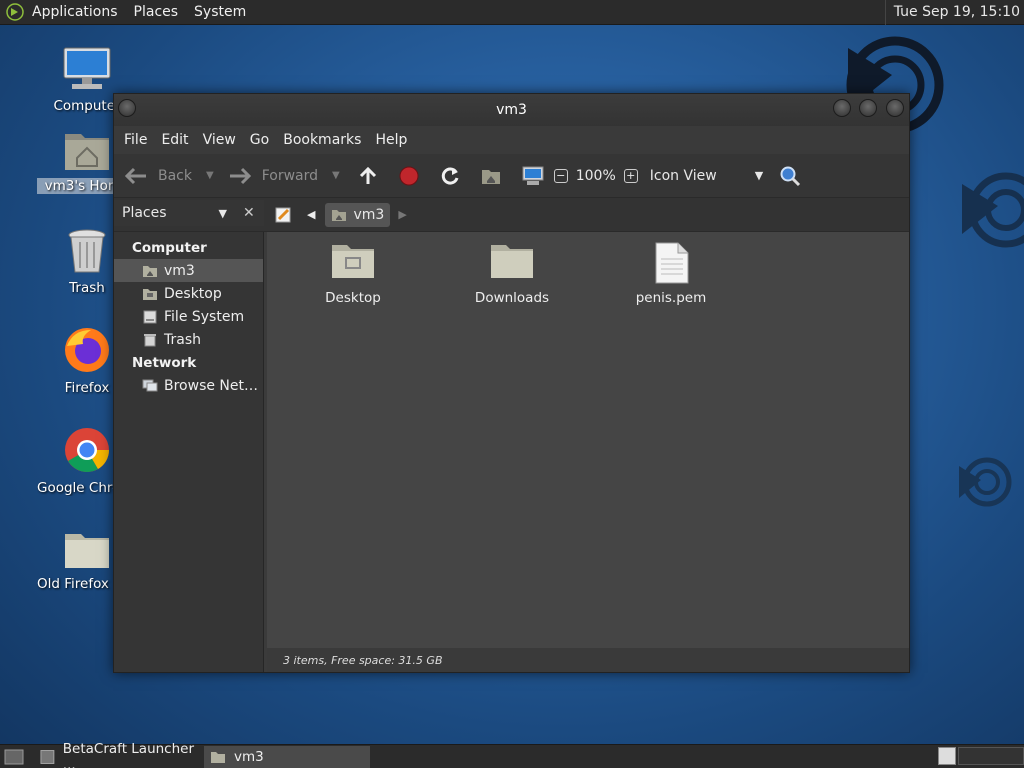 This screenshot has width=1024, height=768. I want to click on menu-edit: Edit, so click(174, 140).